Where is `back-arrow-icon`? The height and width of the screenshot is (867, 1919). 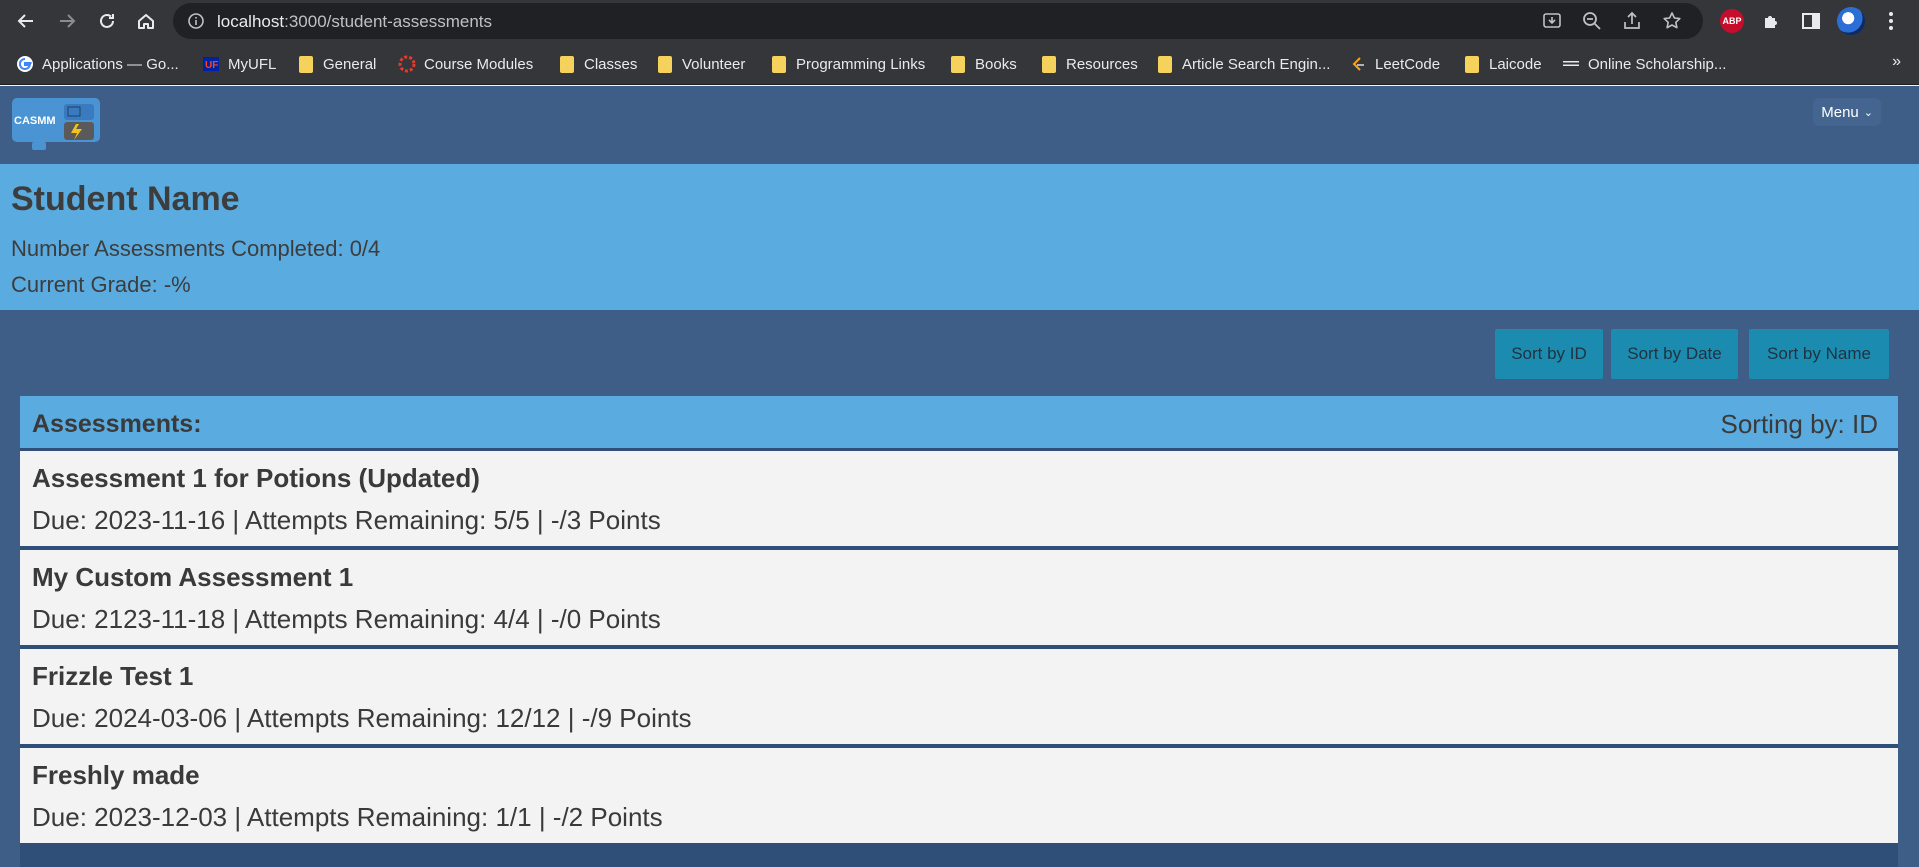 back-arrow-icon is located at coordinates (25, 21).